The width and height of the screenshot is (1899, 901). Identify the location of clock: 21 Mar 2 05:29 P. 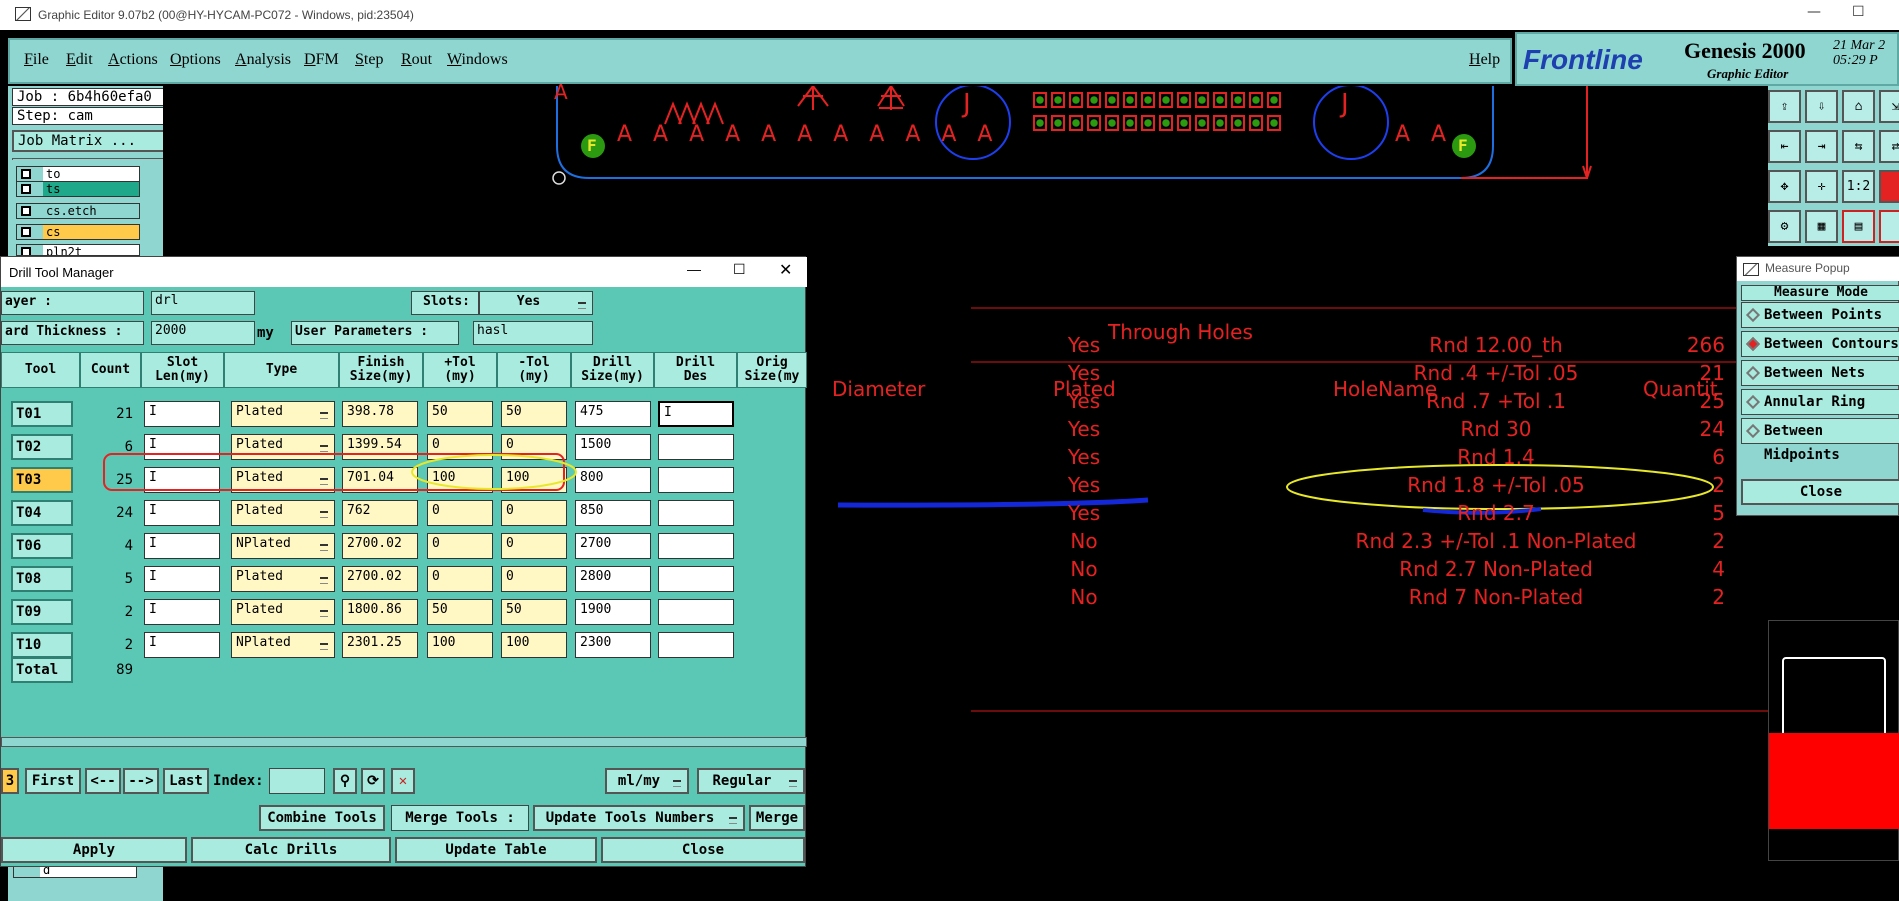
(1859, 53).